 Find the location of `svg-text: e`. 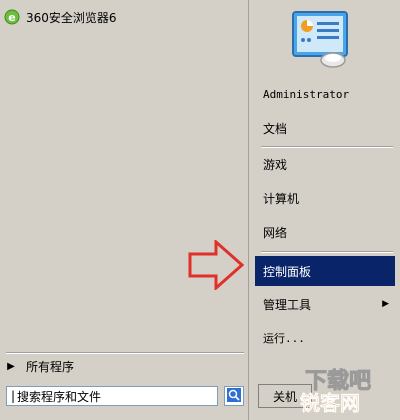

svg-text: e is located at coordinates (11, 17).